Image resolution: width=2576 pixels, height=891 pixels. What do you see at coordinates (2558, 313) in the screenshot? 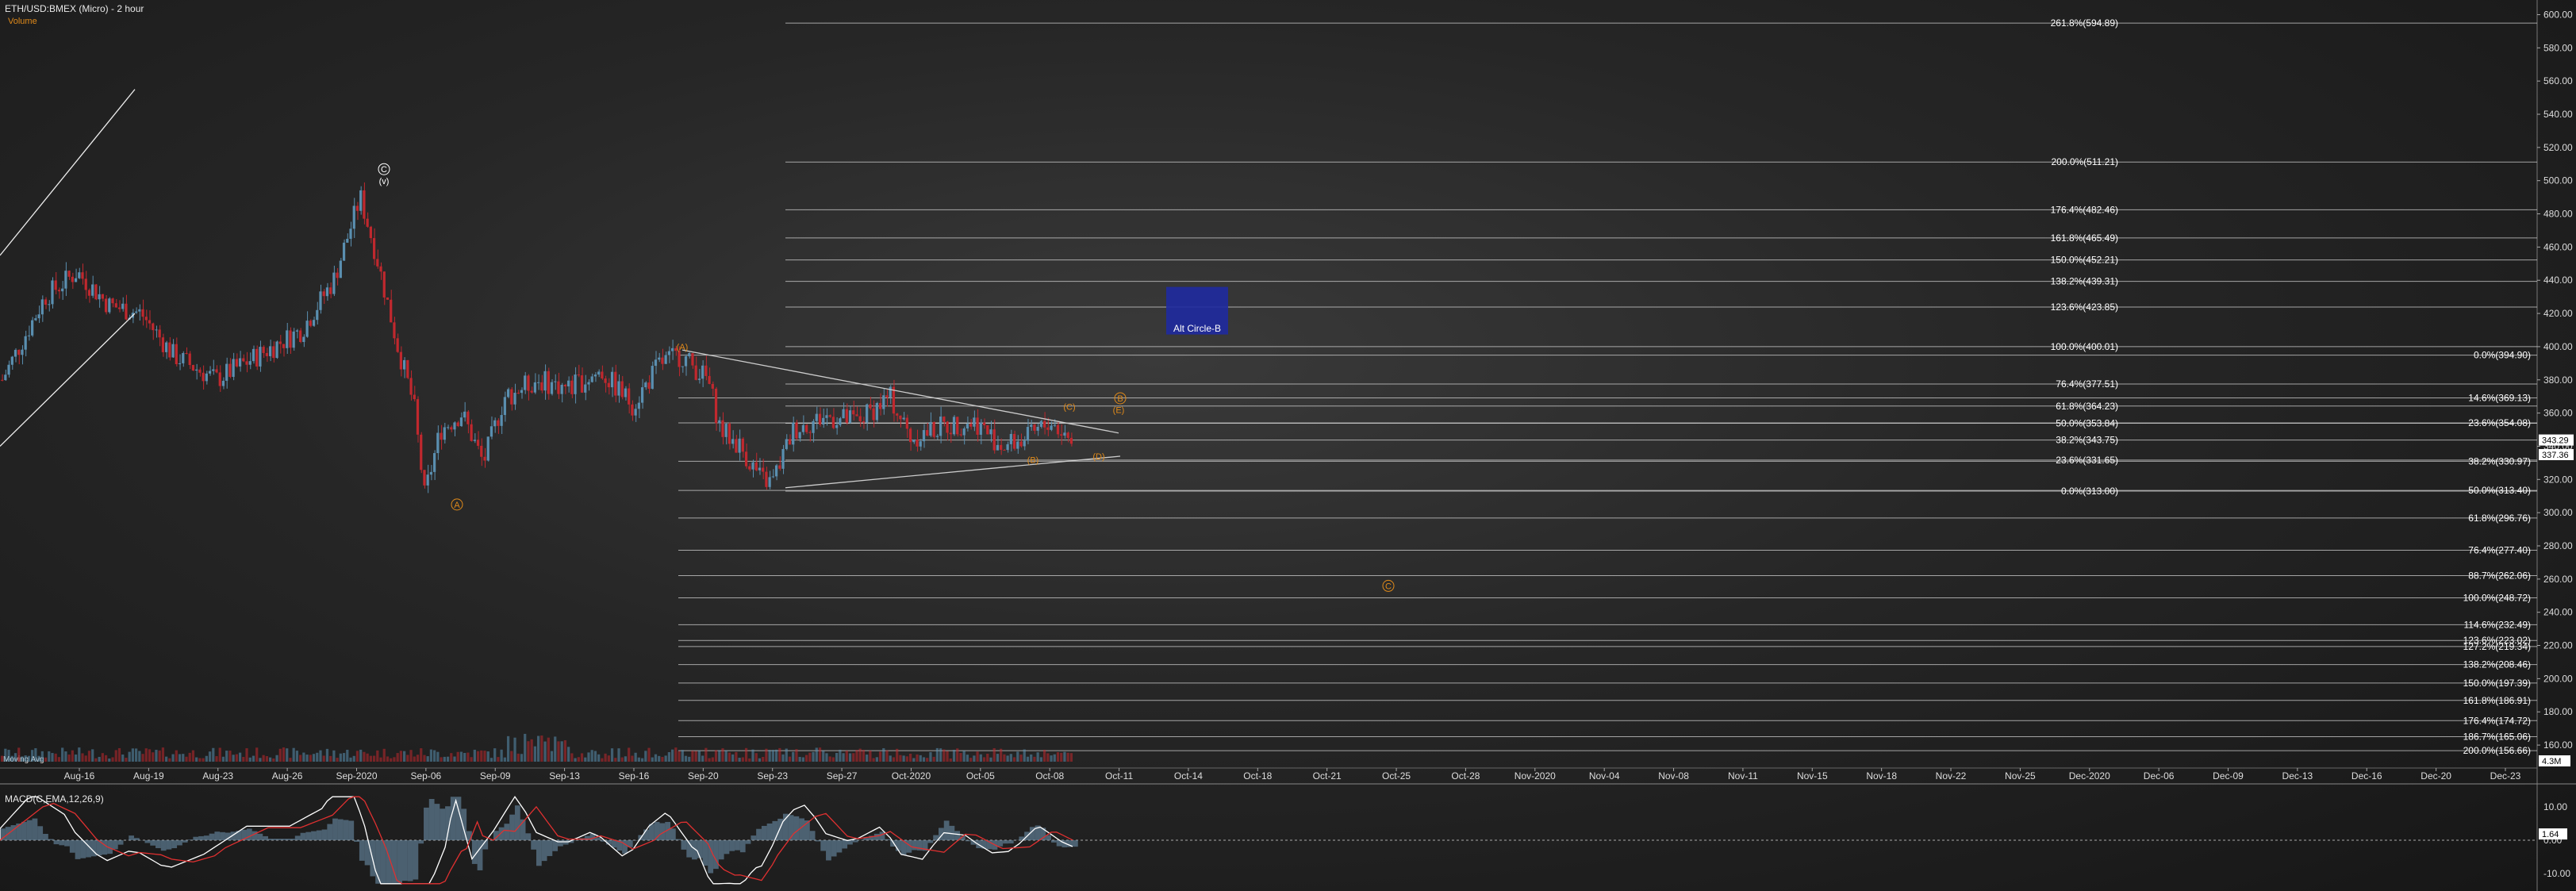
I see `y-tick-label: 420.00` at bounding box center [2558, 313].